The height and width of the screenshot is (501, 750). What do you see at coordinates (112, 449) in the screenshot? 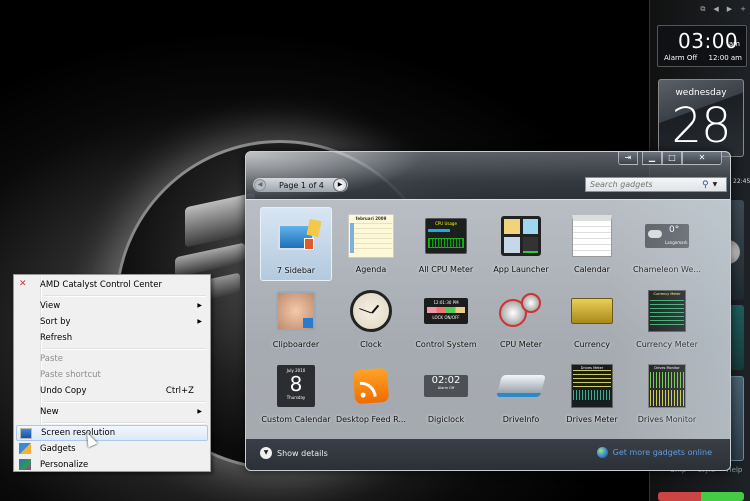
I see `menu-item-gadgets: Gadgets` at bounding box center [112, 449].